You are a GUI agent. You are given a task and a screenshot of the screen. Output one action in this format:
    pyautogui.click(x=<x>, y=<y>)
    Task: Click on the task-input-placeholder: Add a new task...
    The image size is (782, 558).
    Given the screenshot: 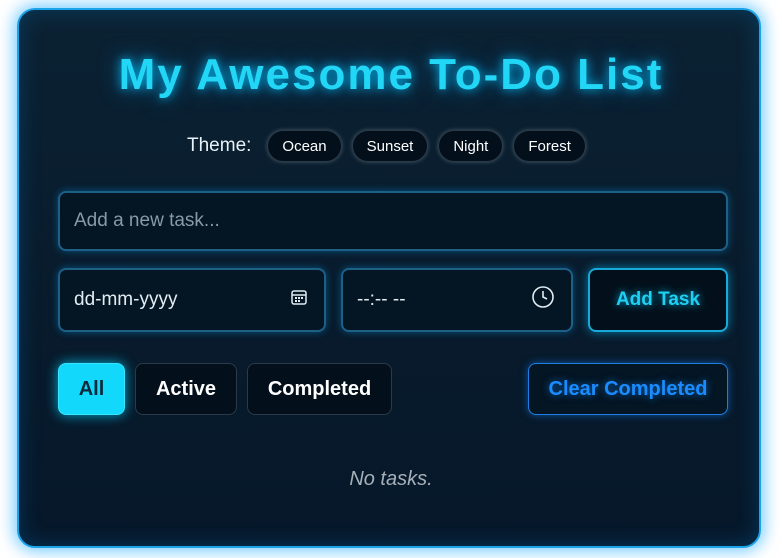 What is the action you would take?
    pyautogui.click(x=147, y=220)
    